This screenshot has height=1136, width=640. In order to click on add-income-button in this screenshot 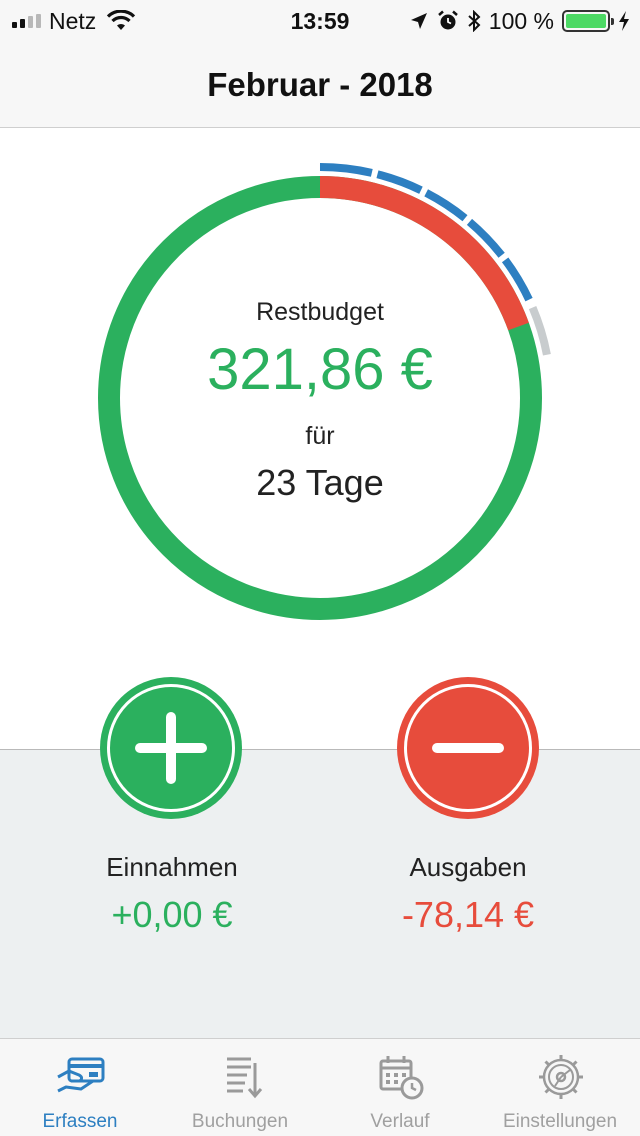, I will do `click(171, 748)`.